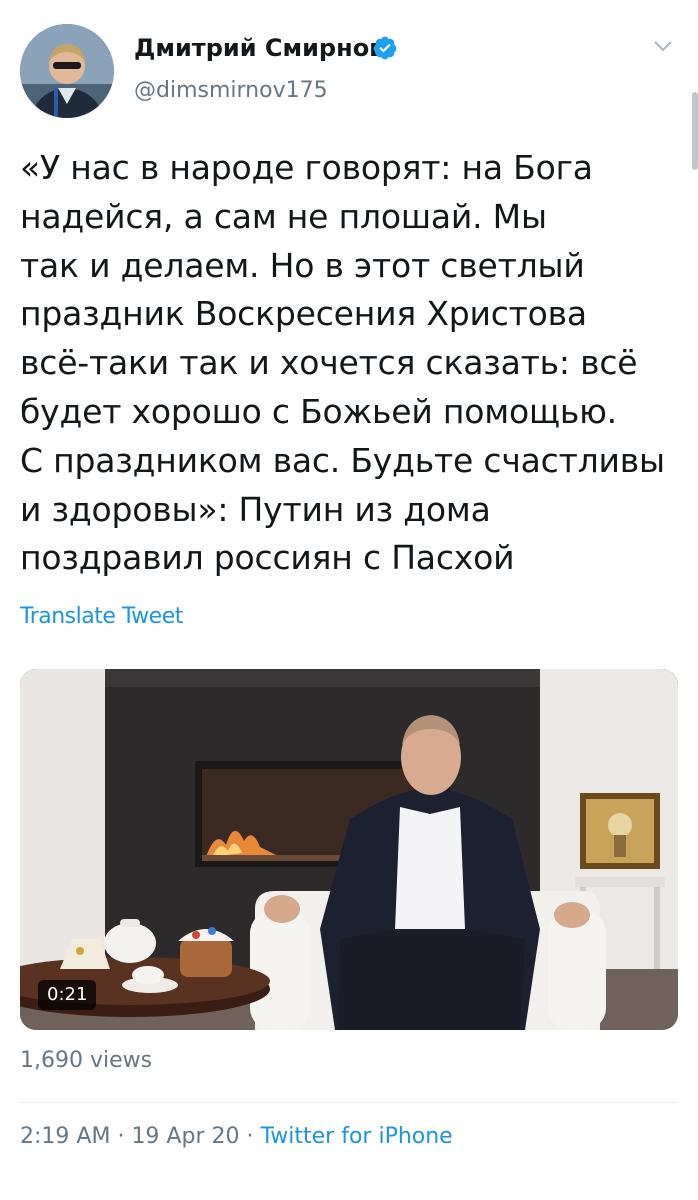 Image resolution: width=698 pixels, height=1200 pixels. Describe the element at coordinates (67, 995) in the screenshot. I see `video-duration-badge: 0:21` at that location.